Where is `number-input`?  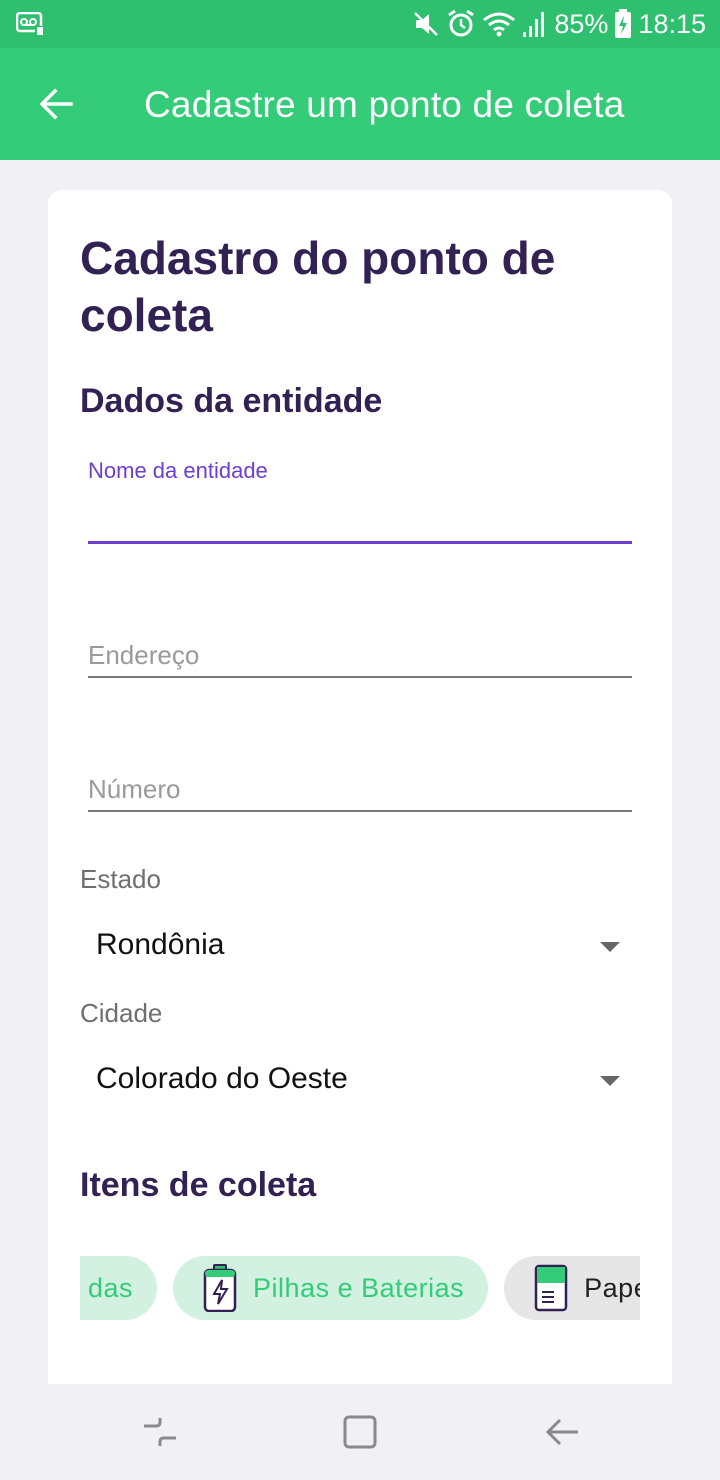 number-input is located at coordinates (360, 789).